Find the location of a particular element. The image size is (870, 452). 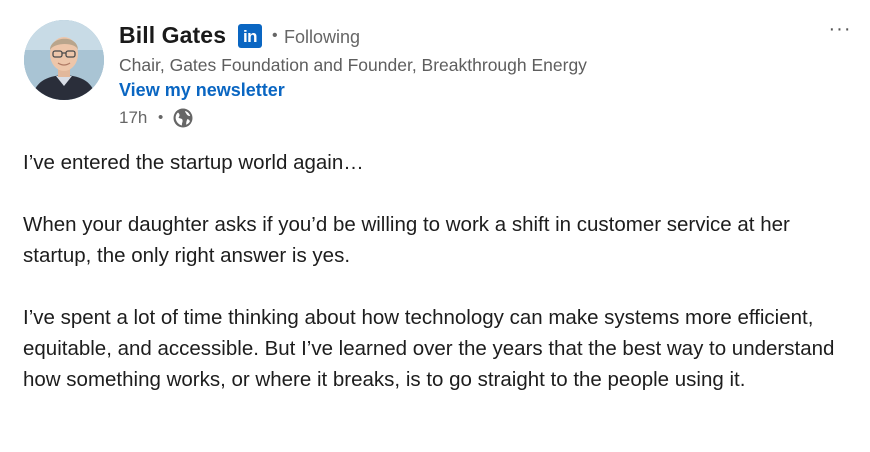

post-timestamp: 17h is located at coordinates (133, 117).